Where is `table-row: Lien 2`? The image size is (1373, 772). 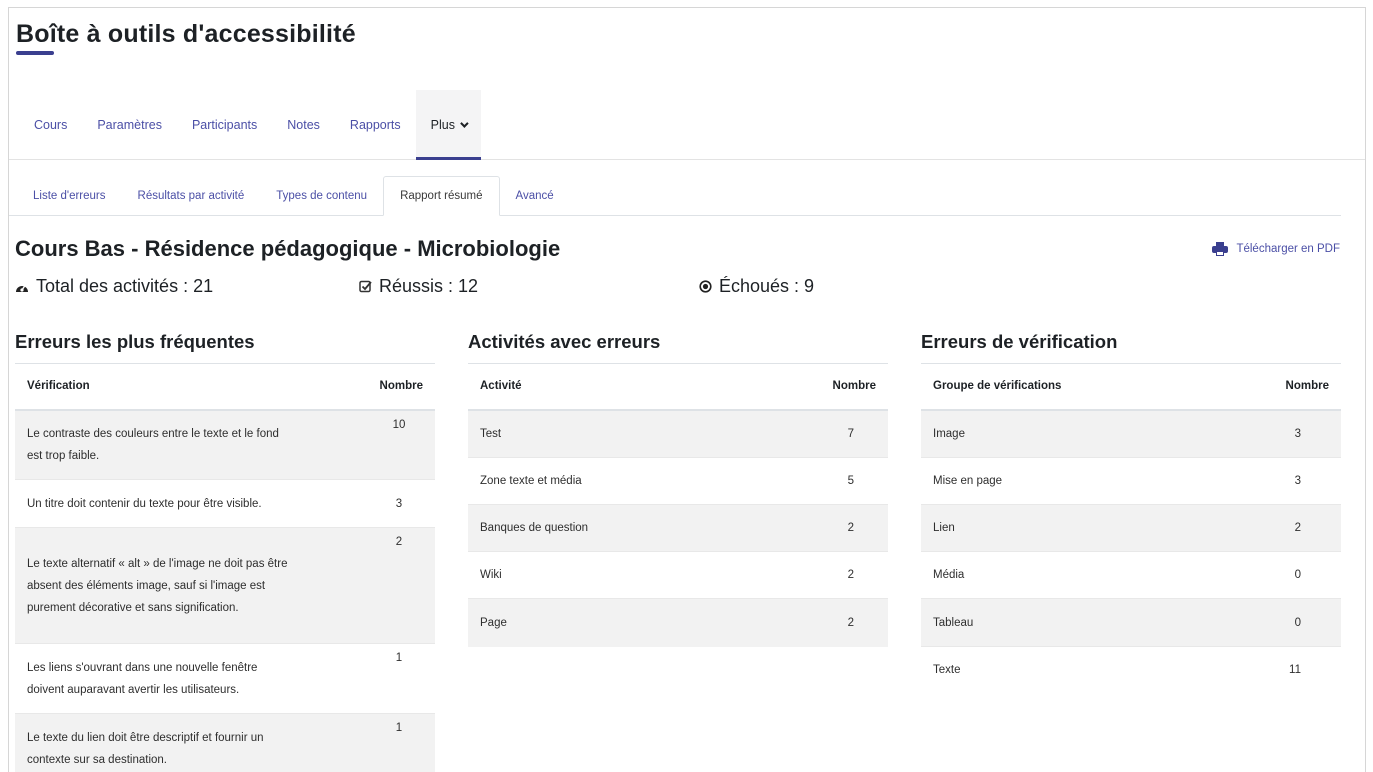
table-row: Lien 2 is located at coordinates (1131, 528).